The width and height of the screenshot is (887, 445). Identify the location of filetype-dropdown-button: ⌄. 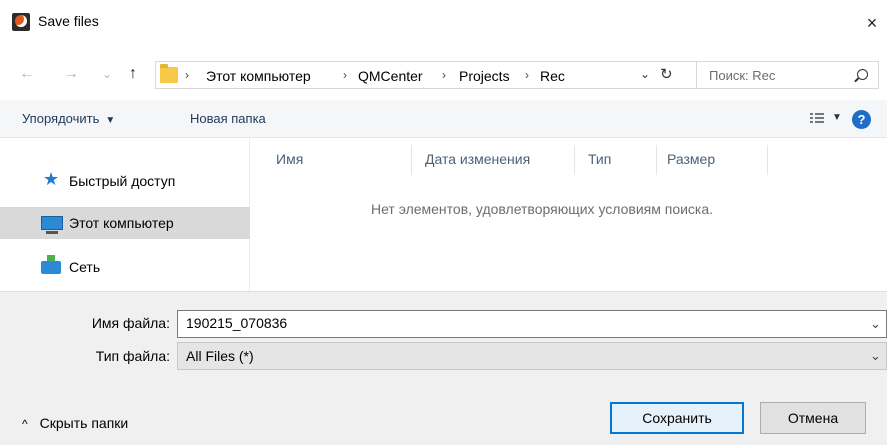
(875, 356).